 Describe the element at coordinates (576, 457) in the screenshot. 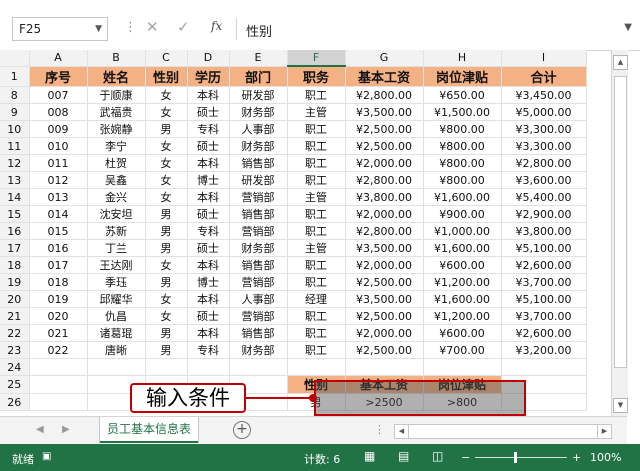

I see `zoom-in-icon: +` at that location.